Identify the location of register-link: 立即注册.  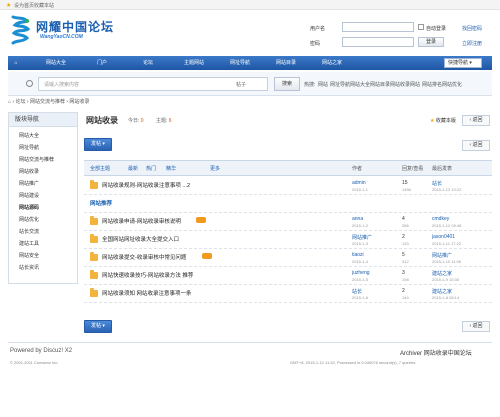
(472, 43).